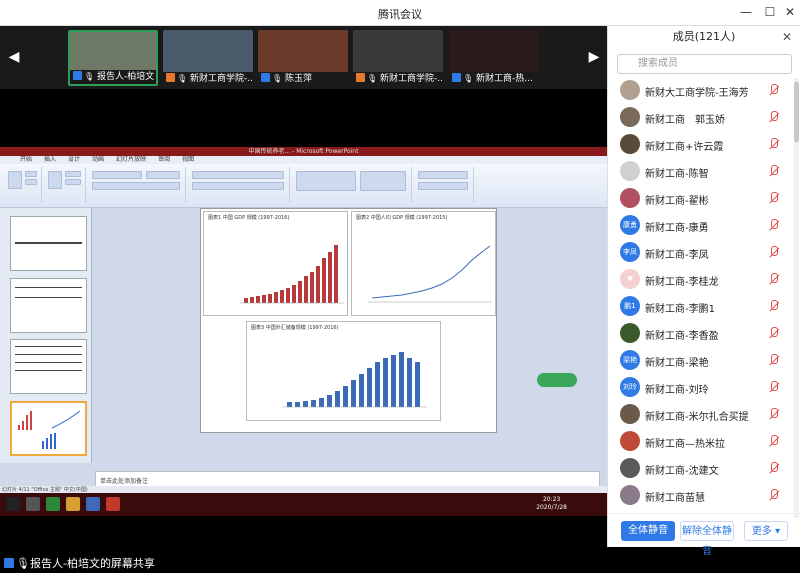 The height and width of the screenshot is (573, 800). What do you see at coordinates (303, 160) in the screenshot?
I see `ppt-ribbon-tabs: 开始 插入 设计 动画 幻灯片放映 审阅 视图` at bounding box center [303, 160].